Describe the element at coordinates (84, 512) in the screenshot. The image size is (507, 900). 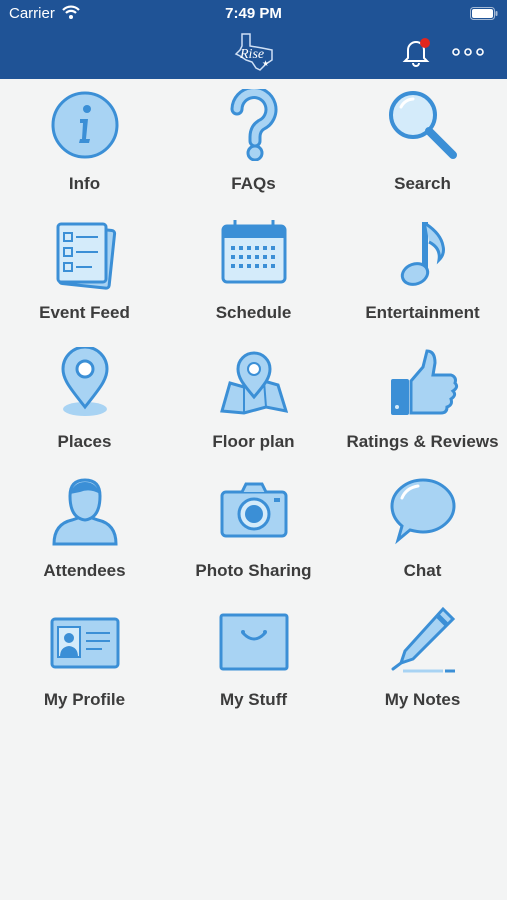
I see `person-icon` at that location.